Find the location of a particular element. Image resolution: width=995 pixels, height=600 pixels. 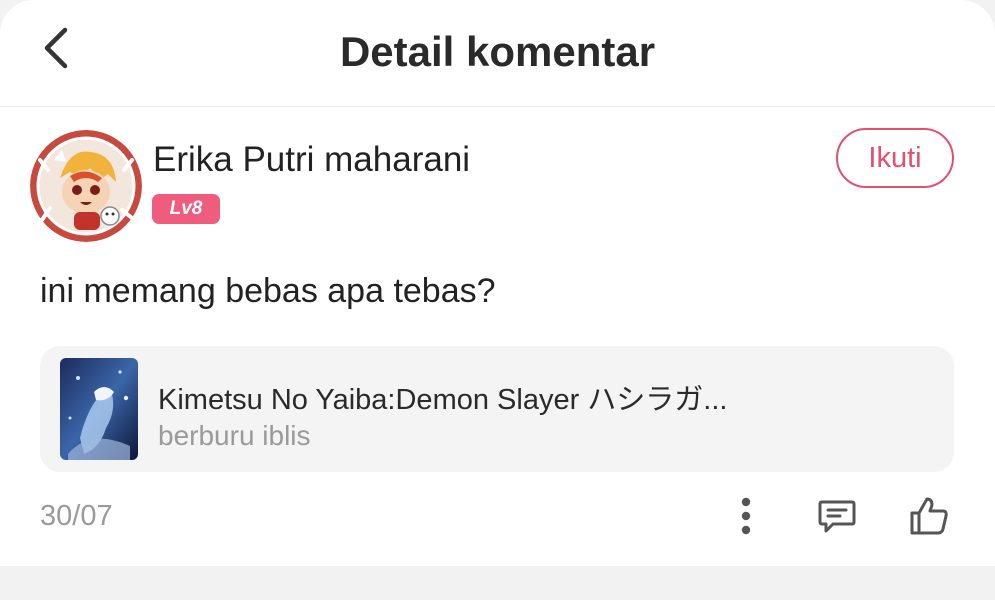

more-button is located at coordinates (746, 516).